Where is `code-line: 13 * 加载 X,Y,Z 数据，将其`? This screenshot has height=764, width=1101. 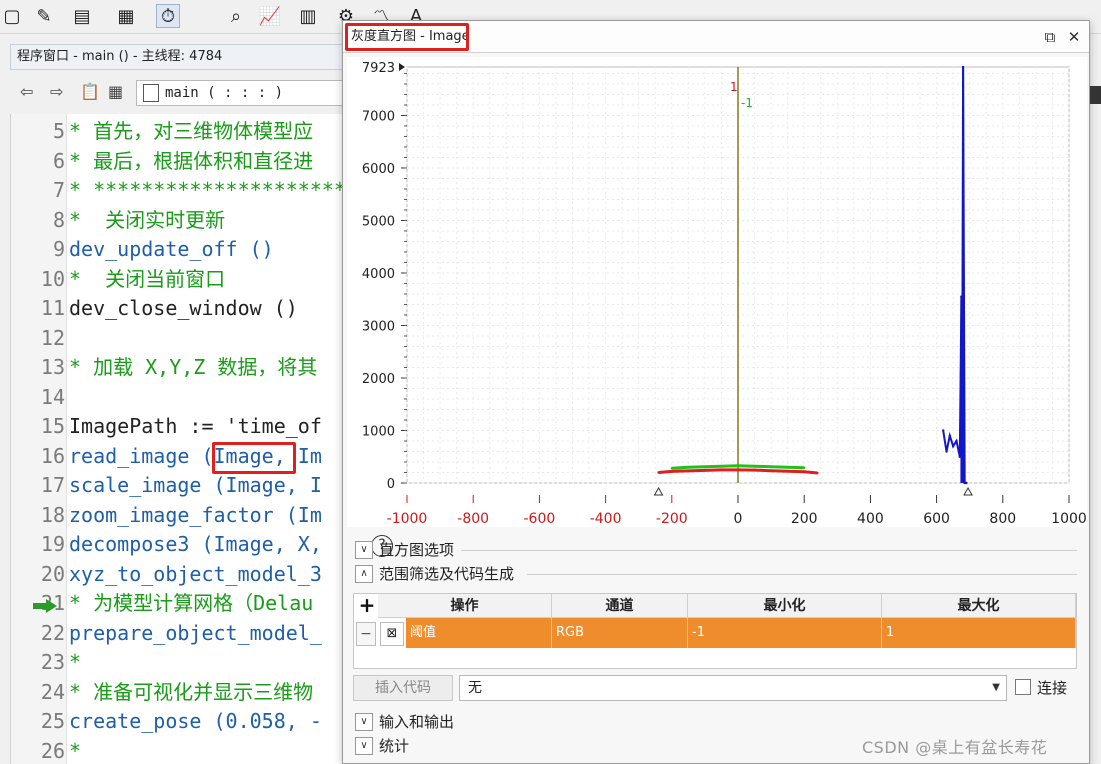 code-line: 13 * 加载 X,Y,Z 数据，将其 is located at coordinates (180, 367).